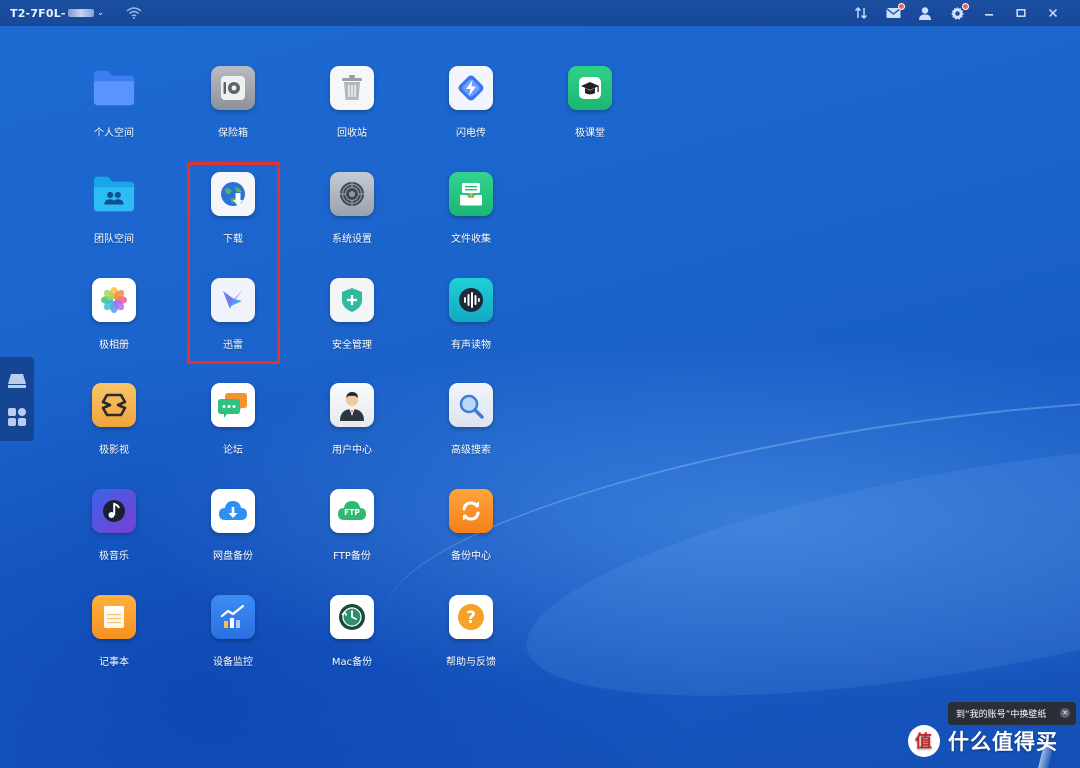  I want to click on app-user-center: 用户中心, so click(352, 433).